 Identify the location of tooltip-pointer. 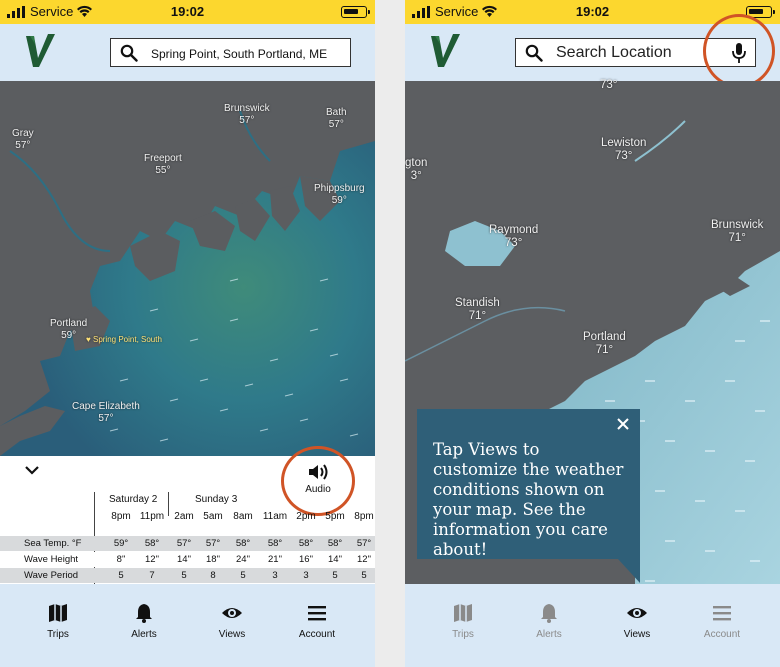
(629, 571).